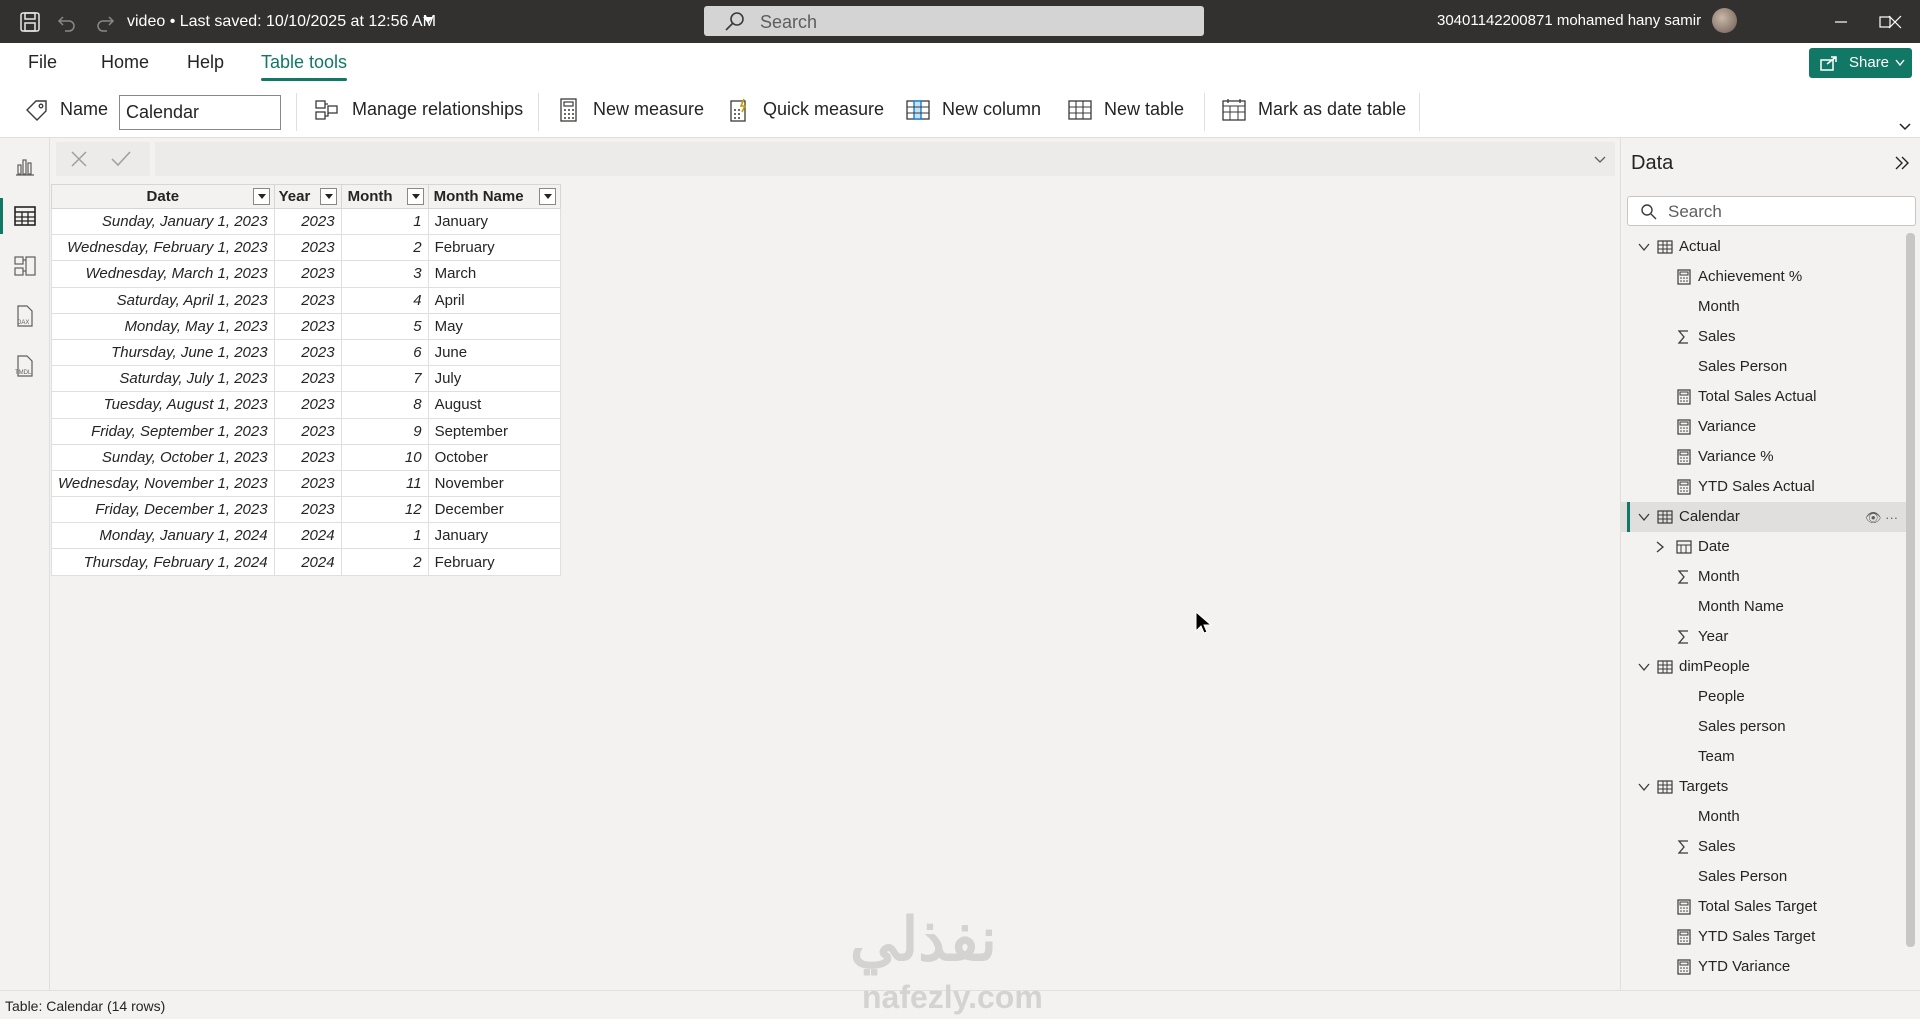 This screenshot has width=1920, height=1019. What do you see at coordinates (25, 216) in the screenshot?
I see `table-view-button` at bounding box center [25, 216].